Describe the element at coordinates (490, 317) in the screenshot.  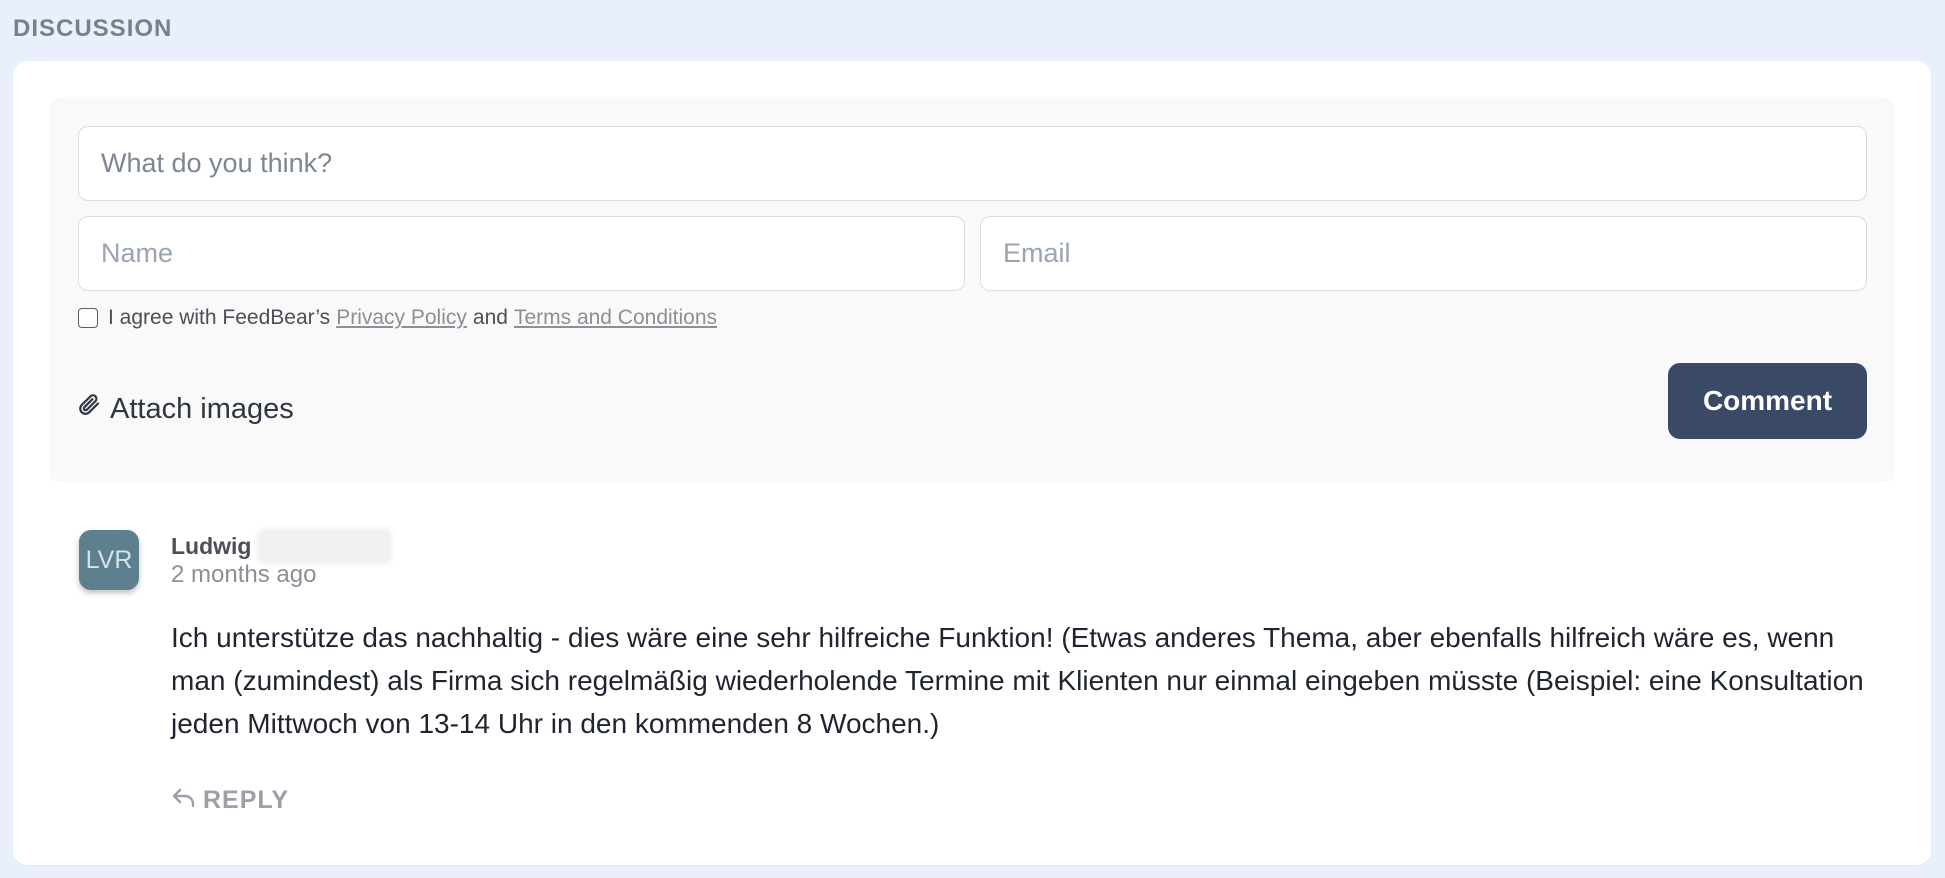
I see `agree-and-text: and` at that location.